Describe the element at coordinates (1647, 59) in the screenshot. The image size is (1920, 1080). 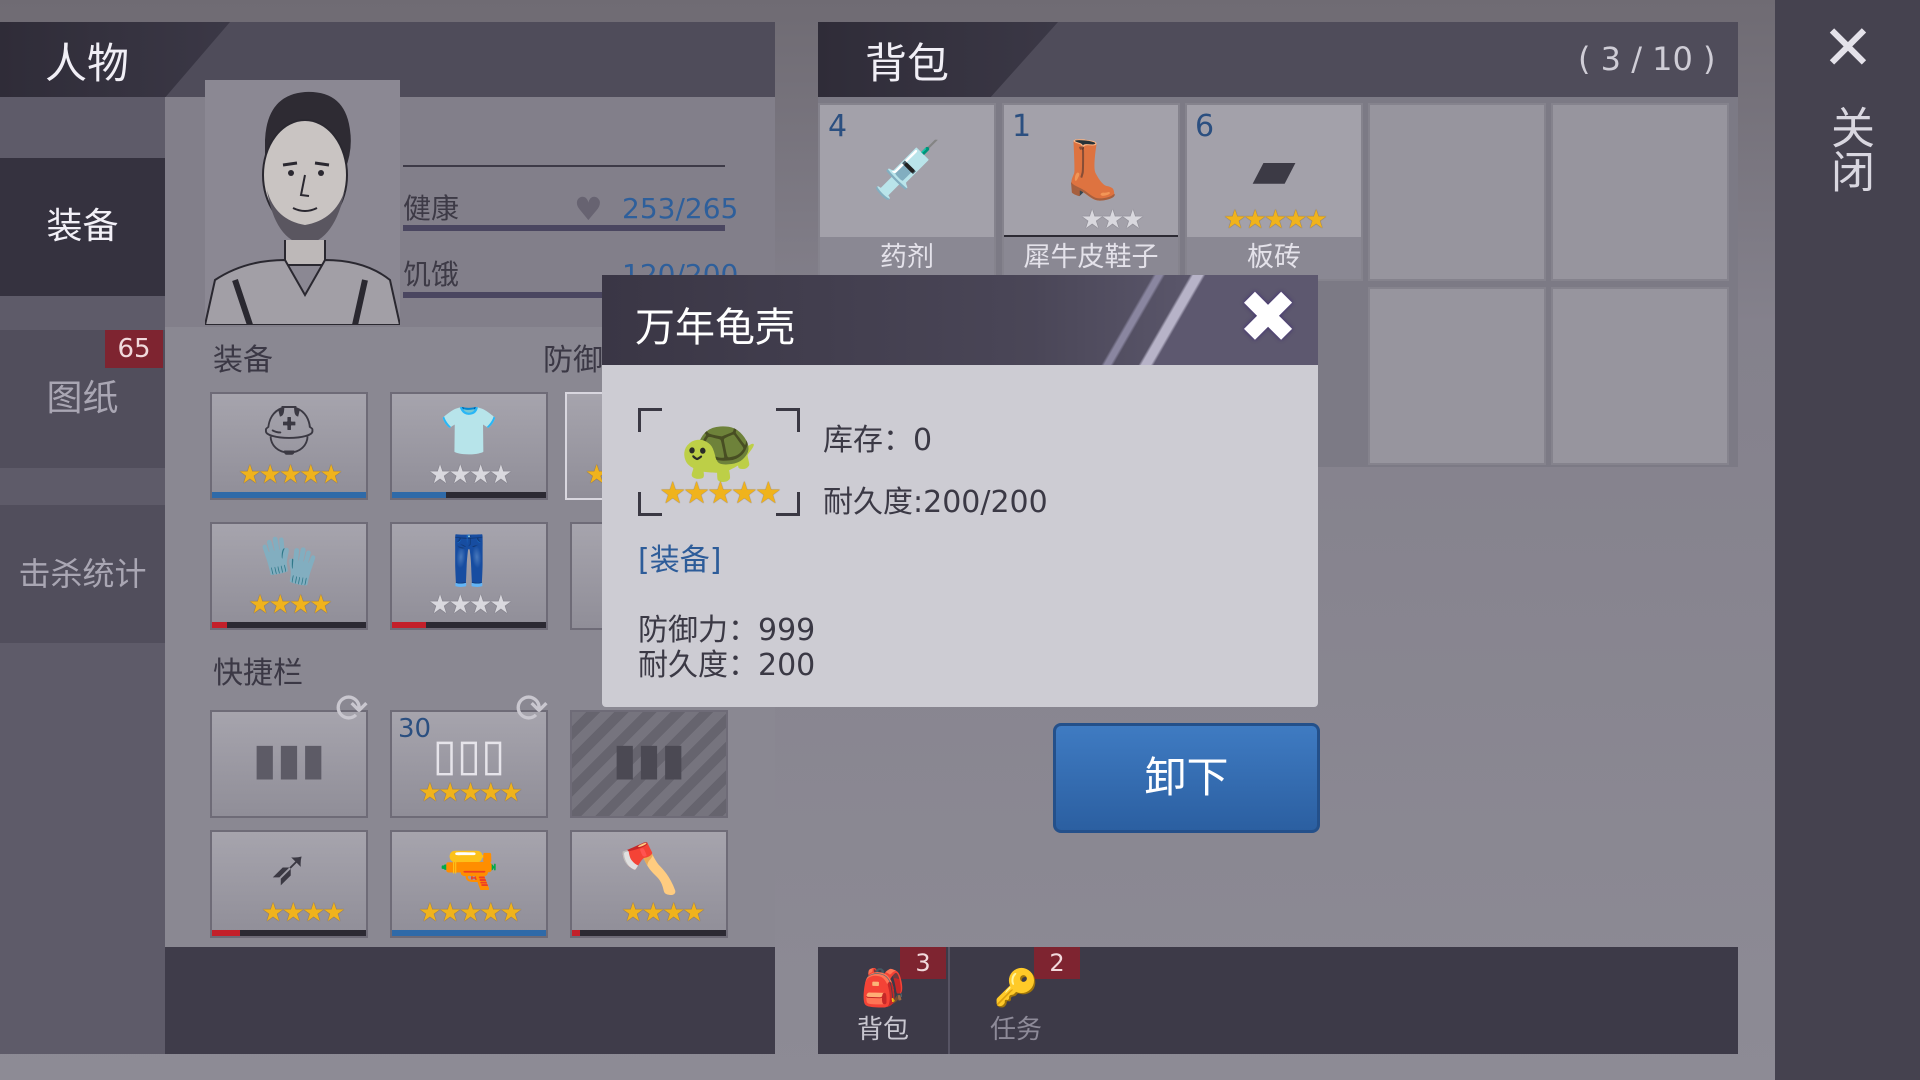
I see `backpack-capacity: ( 3 / 10 )` at that location.